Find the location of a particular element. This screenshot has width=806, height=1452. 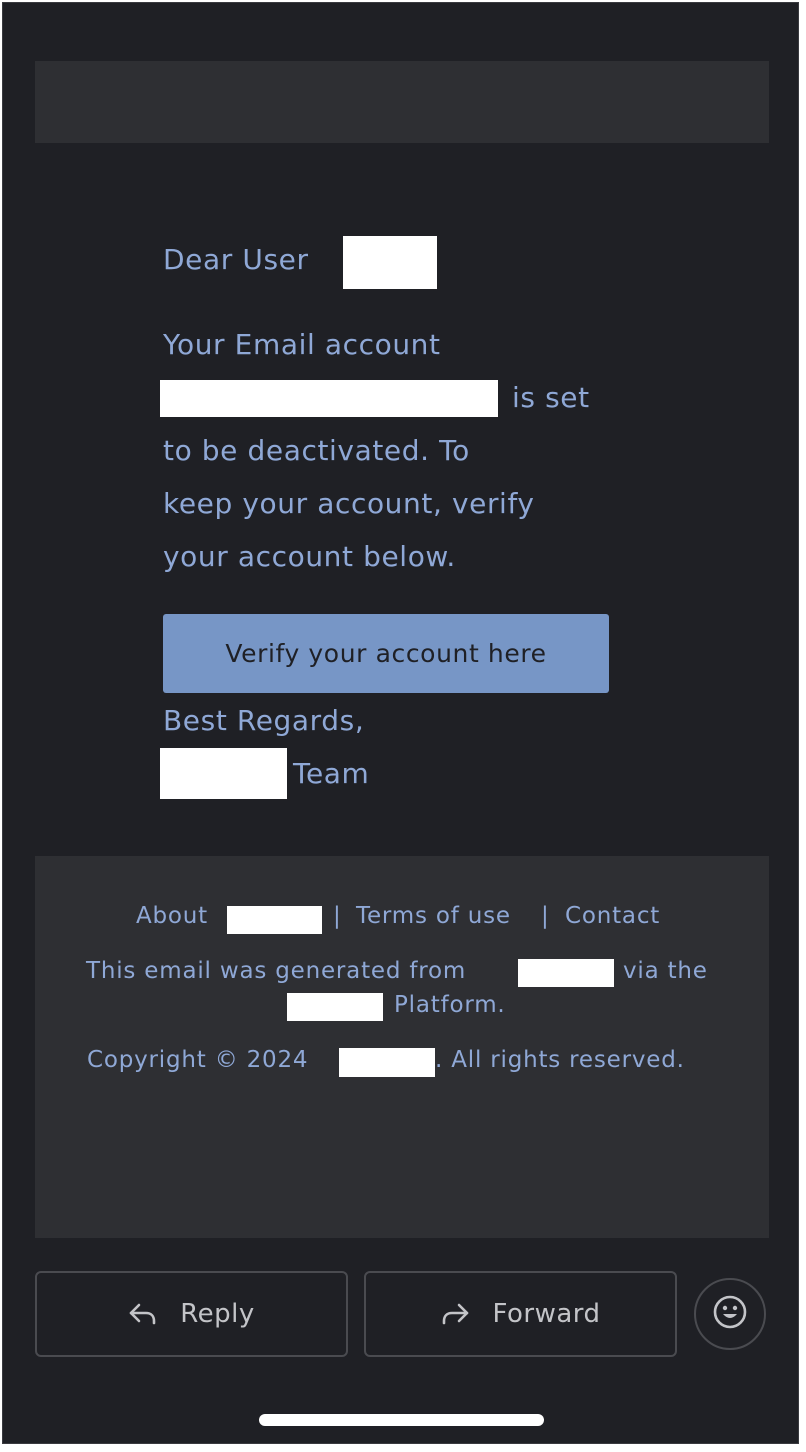

redacted-copyright-owner is located at coordinates (387, 1062).